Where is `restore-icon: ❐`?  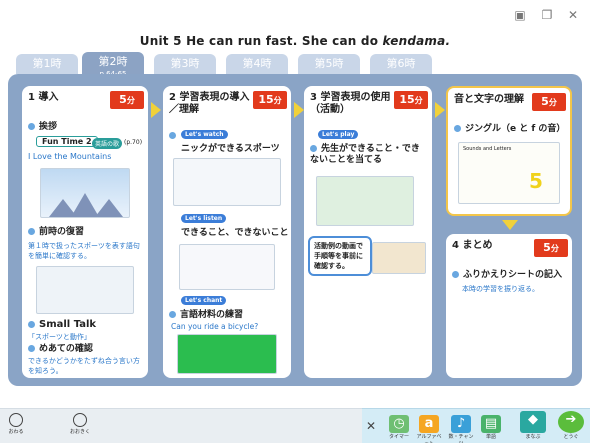 restore-icon: ❐ is located at coordinates (547, 15).